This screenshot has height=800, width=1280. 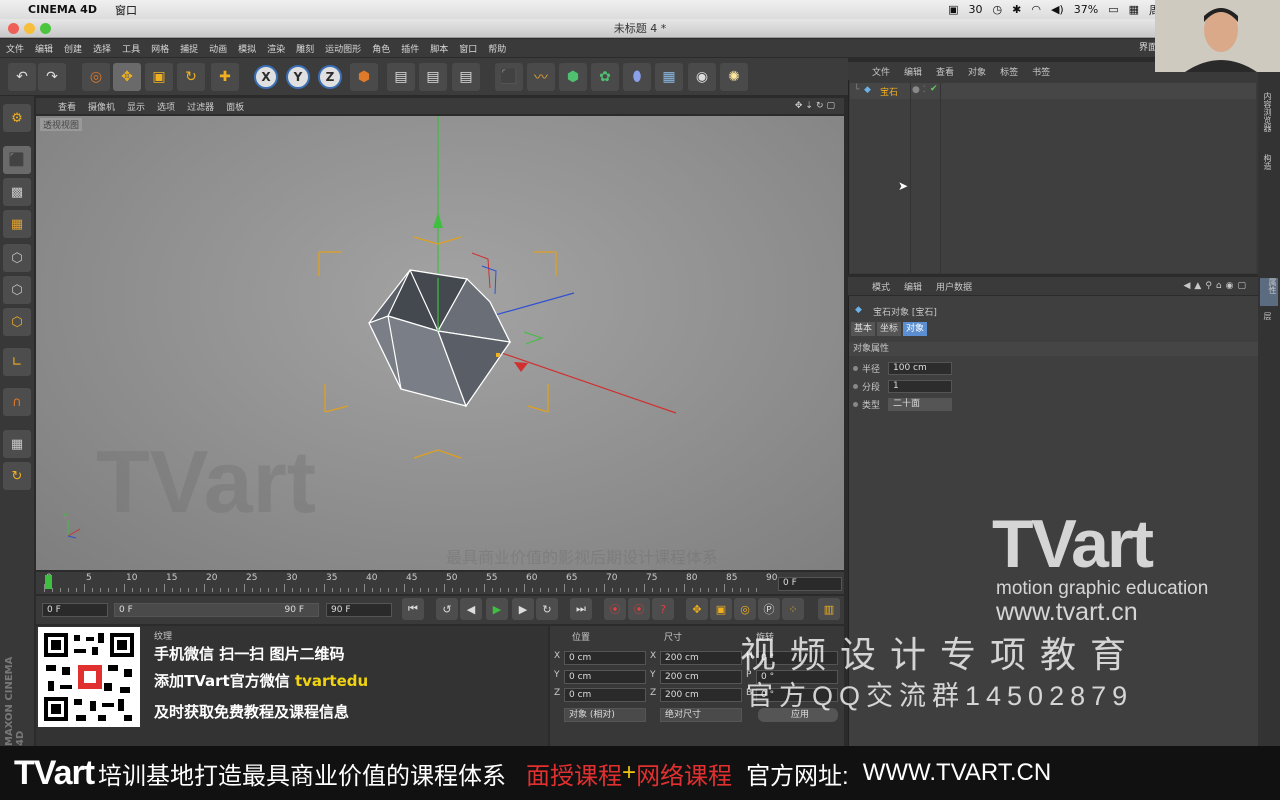 What do you see at coordinates (15, 48) in the screenshot?
I see `menu-file: 文件` at bounding box center [15, 48].